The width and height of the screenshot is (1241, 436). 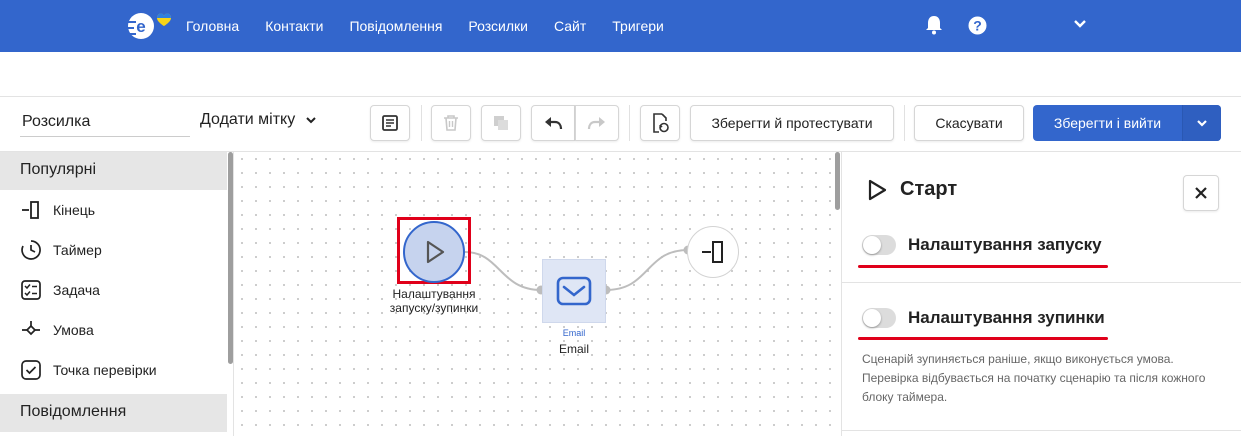 I want to click on panel-title-text: Старт, so click(x=929, y=189).